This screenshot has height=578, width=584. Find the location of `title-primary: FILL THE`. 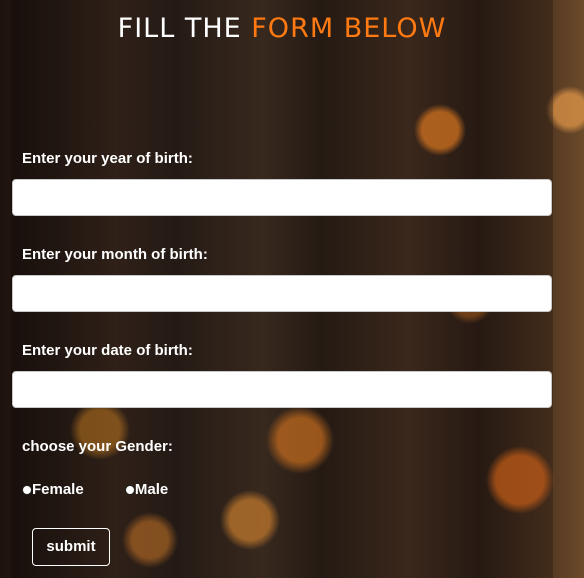

title-primary: FILL THE is located at coordinates (179, 28).